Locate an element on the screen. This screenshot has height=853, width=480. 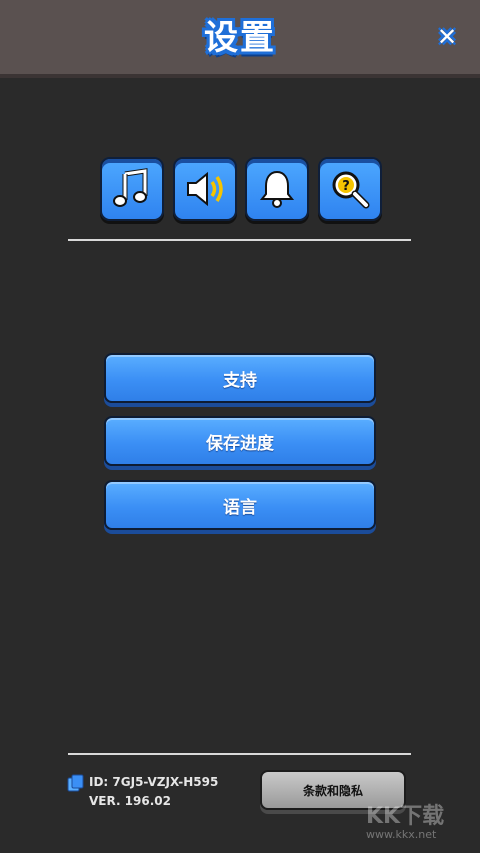
version-label: VER. 196.02 is located at coordinates (130, 801).